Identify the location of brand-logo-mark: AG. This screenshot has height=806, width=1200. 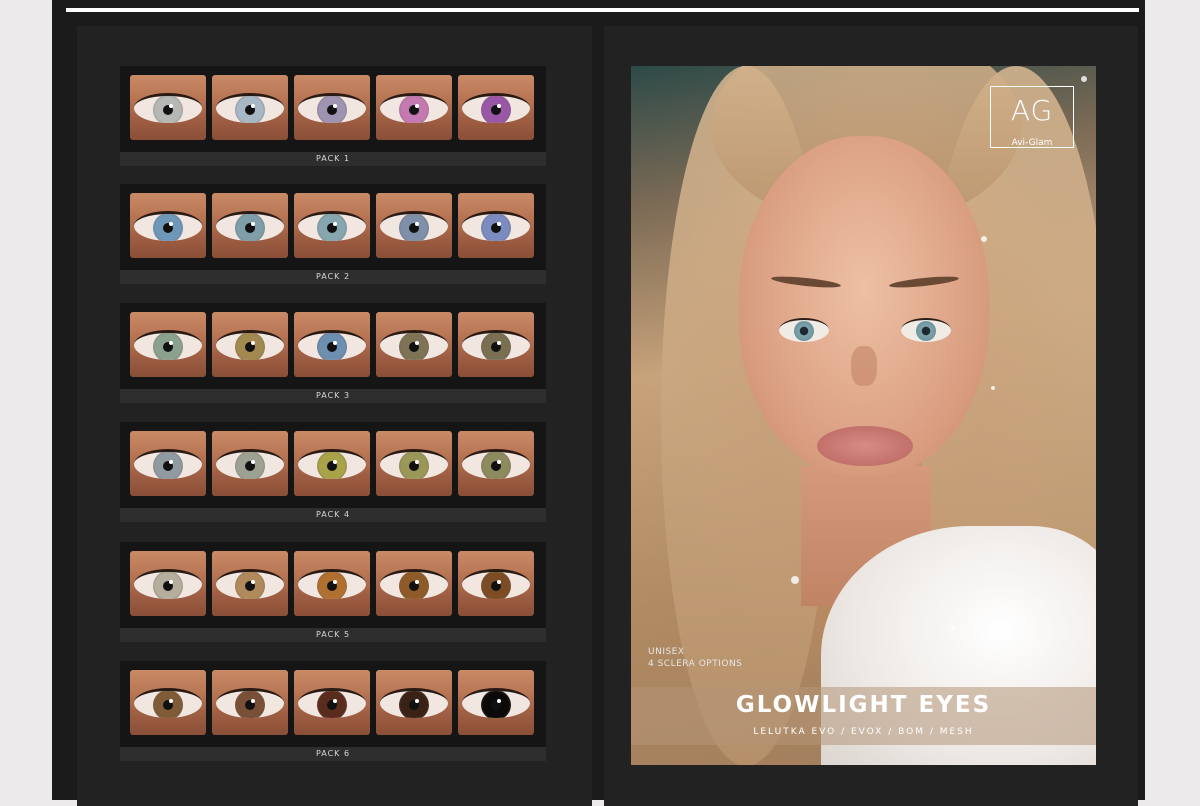
(1032, 110).